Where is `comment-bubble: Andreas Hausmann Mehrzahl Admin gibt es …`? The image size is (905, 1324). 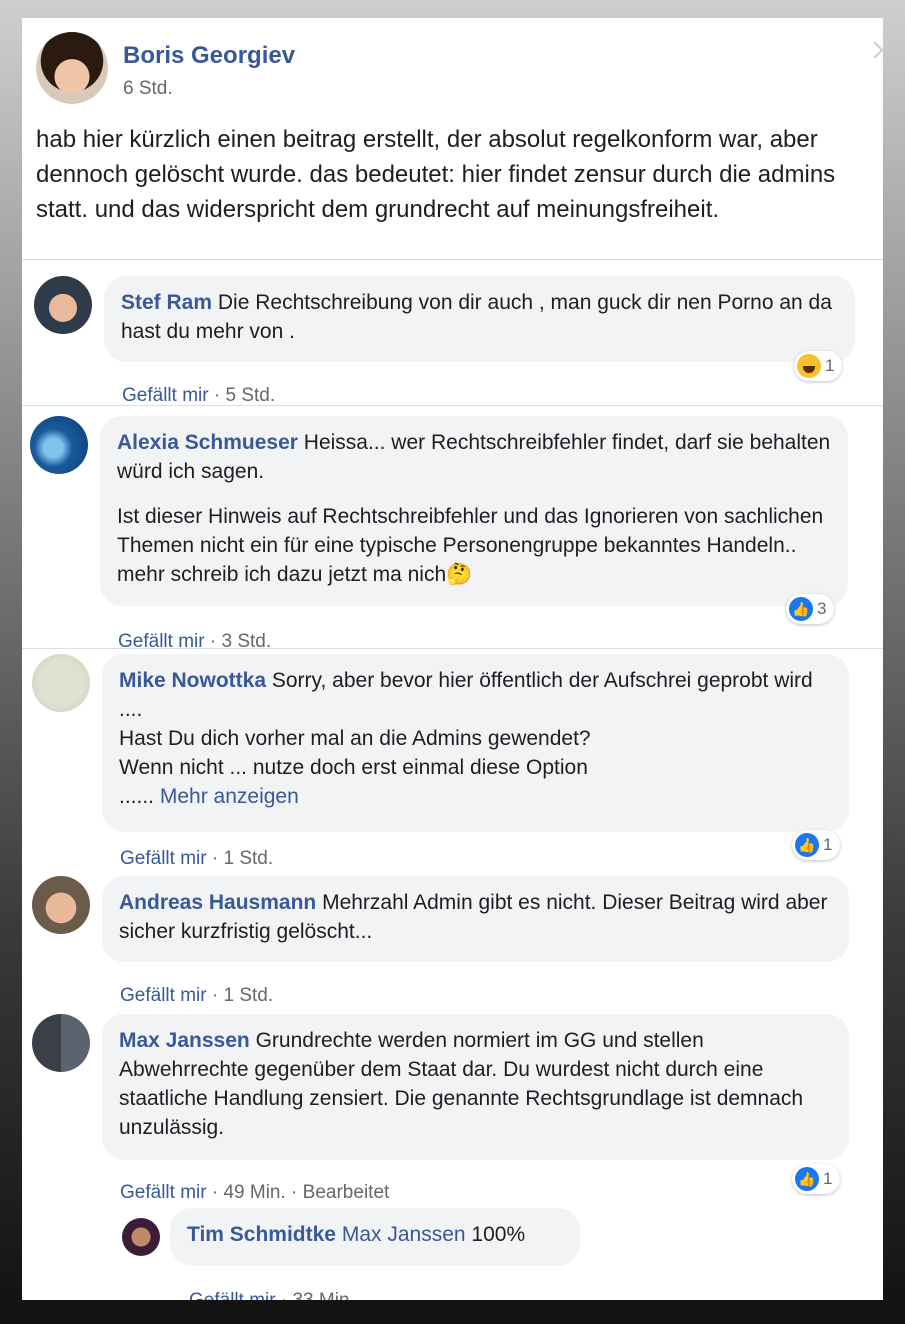
comment-bubble: Andreas Hausmann Mehrzahl Admin gibt es … is located at coordinates (475, 919).